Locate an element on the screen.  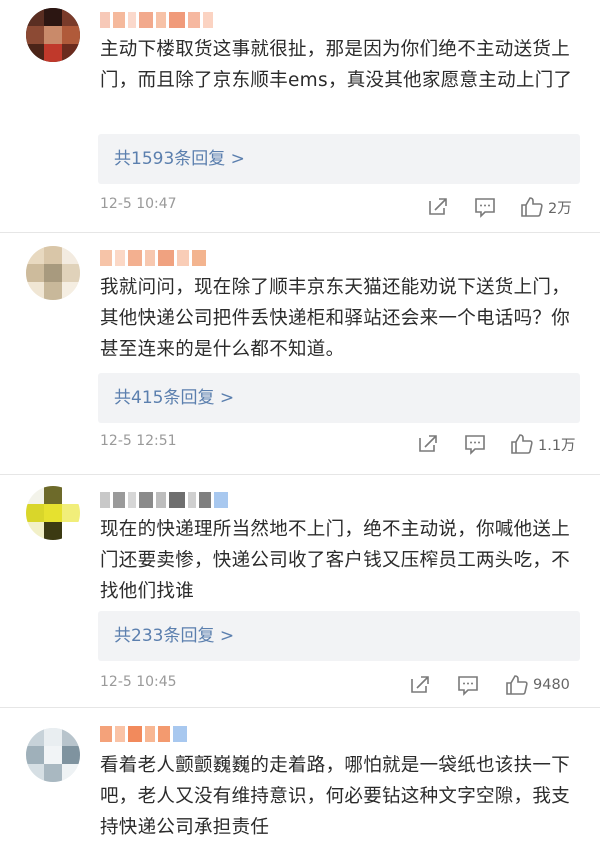
like-count: 9480 is located at coordinates (551, 685).